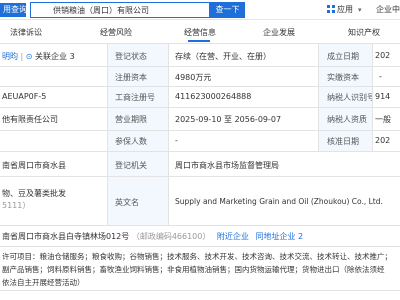 This screenshot has height=300, width=400. I want to click on postcode: （邮政编码466100）, so click(171, 236).